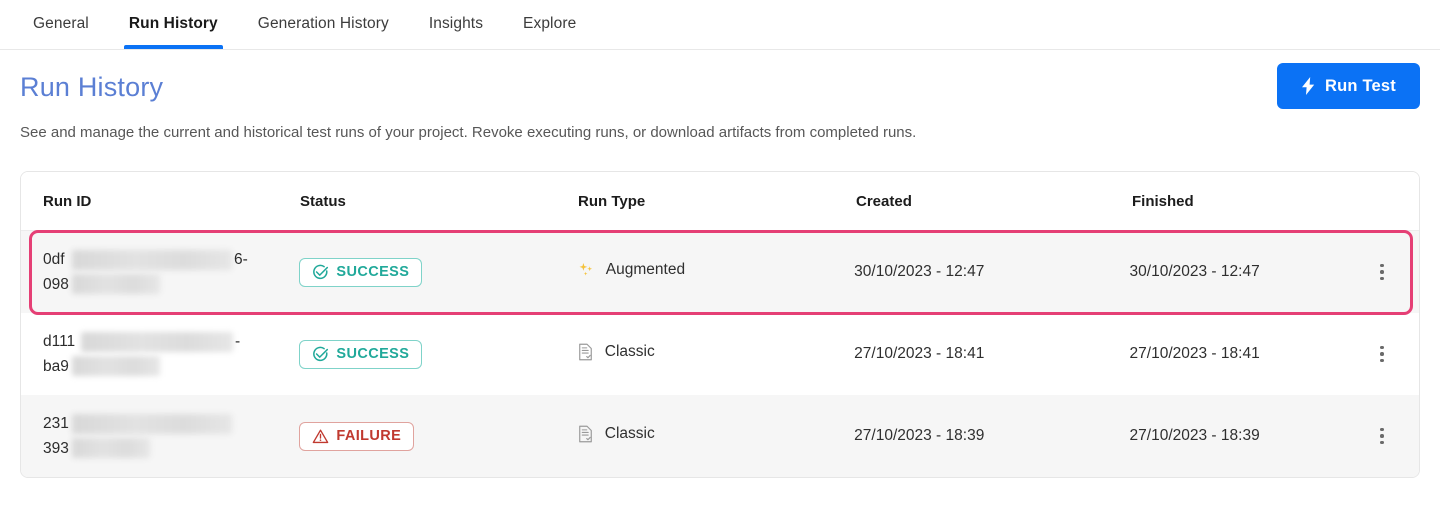  Describe the element at coordinates (549, 24) in the screenshot. I see `tab-explore: Explore` at that location.